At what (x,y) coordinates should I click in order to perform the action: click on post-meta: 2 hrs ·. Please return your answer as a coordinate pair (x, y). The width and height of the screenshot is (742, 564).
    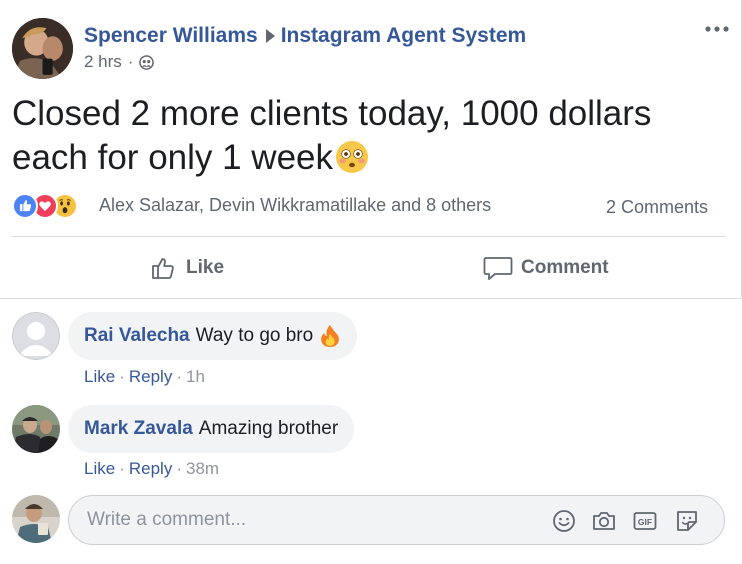
    Looking at the image, I should click on (119, 62).